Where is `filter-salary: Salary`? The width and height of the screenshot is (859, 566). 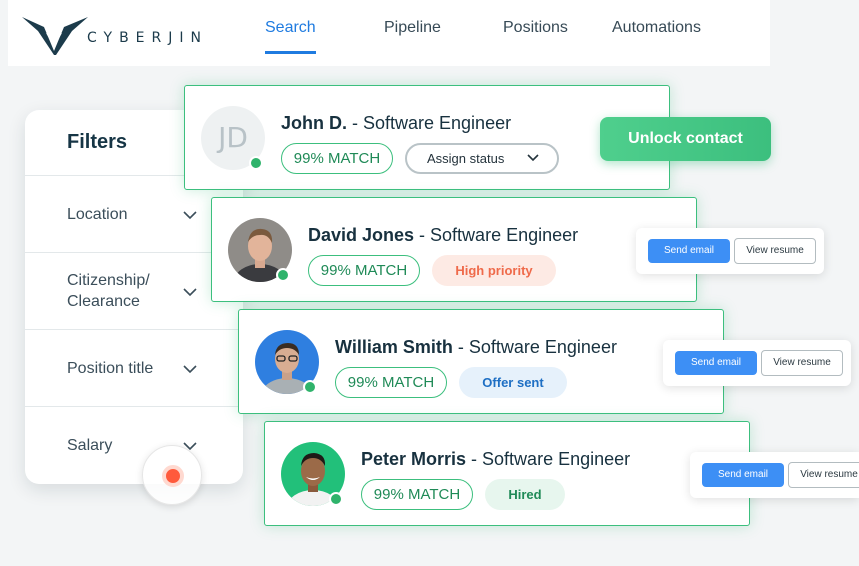
filter-salary: Salary is located at coordinates (134, 445).